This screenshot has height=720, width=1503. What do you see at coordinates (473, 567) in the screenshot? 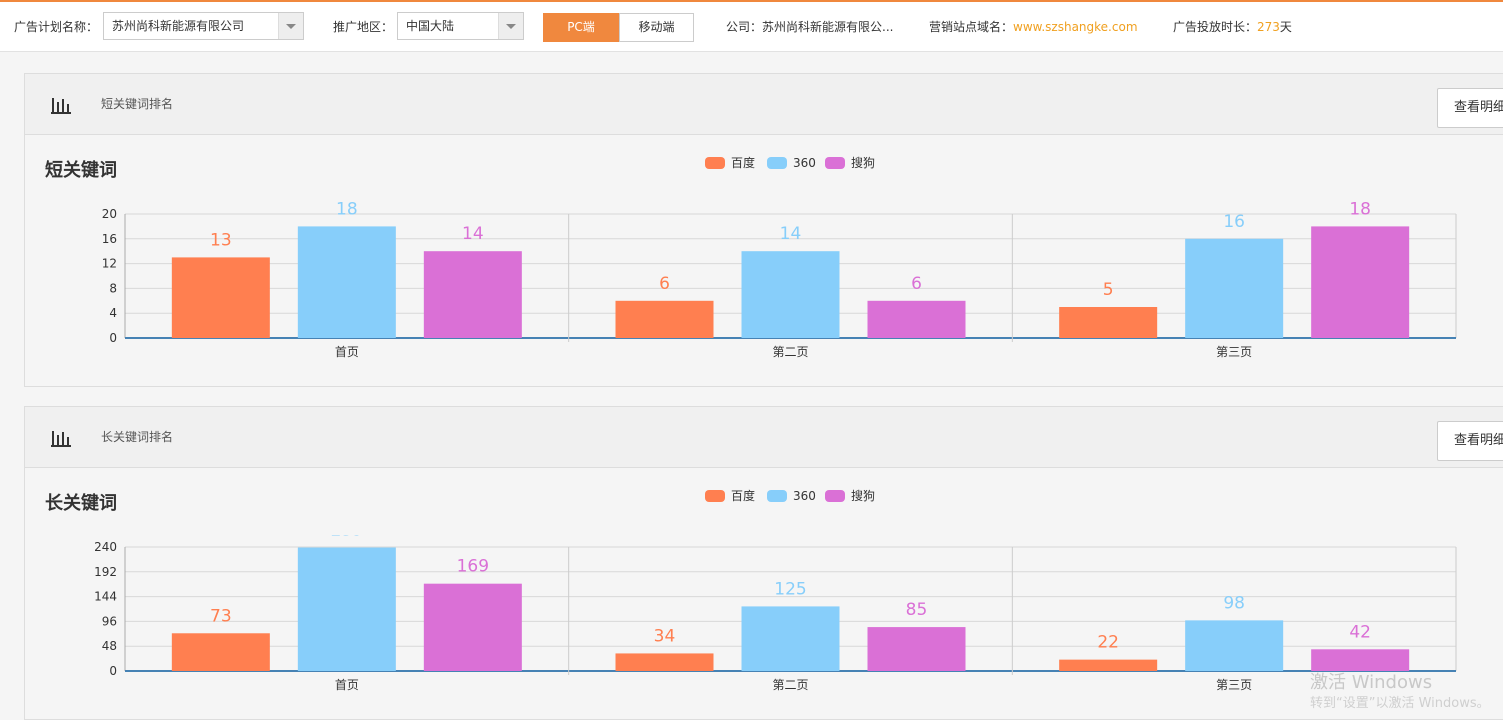
I see `data-label: 169` at bounding box center [473, 567].